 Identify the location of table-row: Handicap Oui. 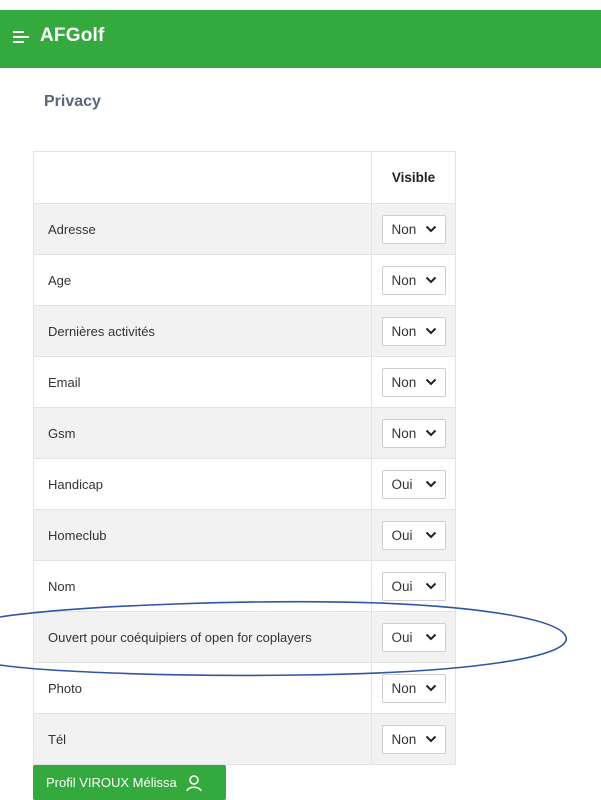
(244, 484).